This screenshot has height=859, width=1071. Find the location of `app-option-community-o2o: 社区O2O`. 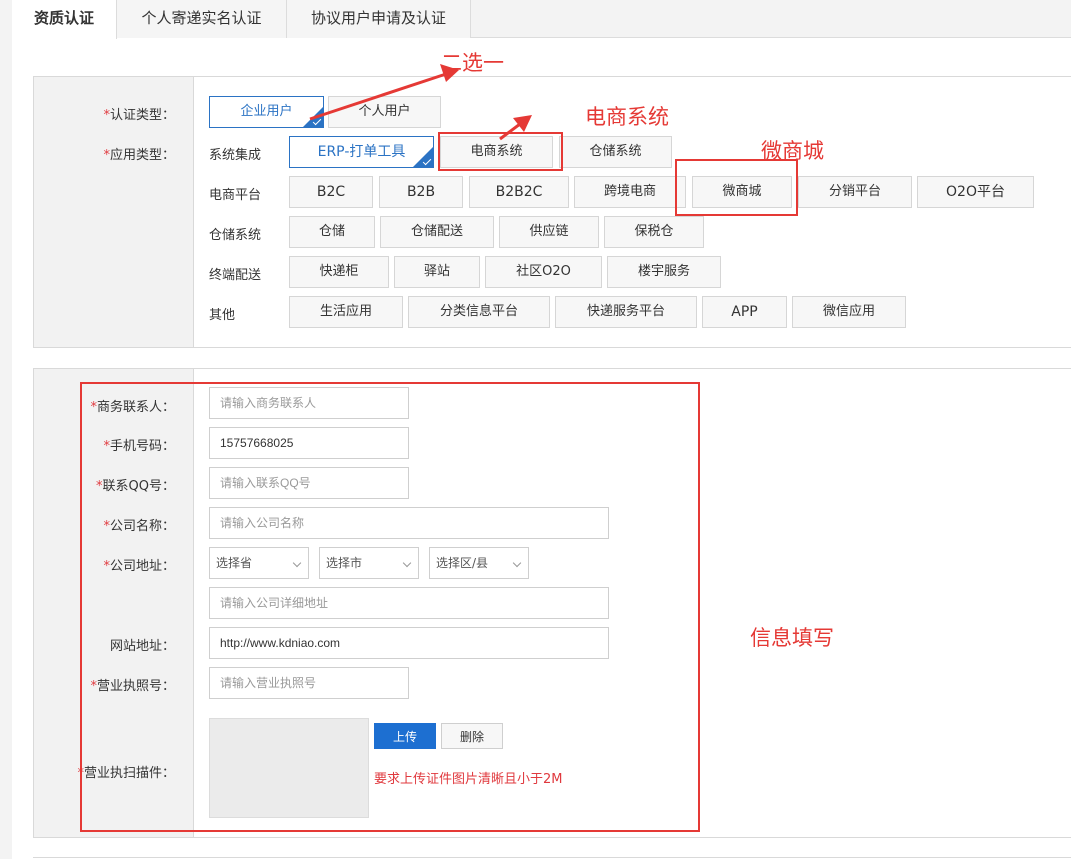

app-option-community-o2o: 社区O2O is located at coordinates (543, 272).